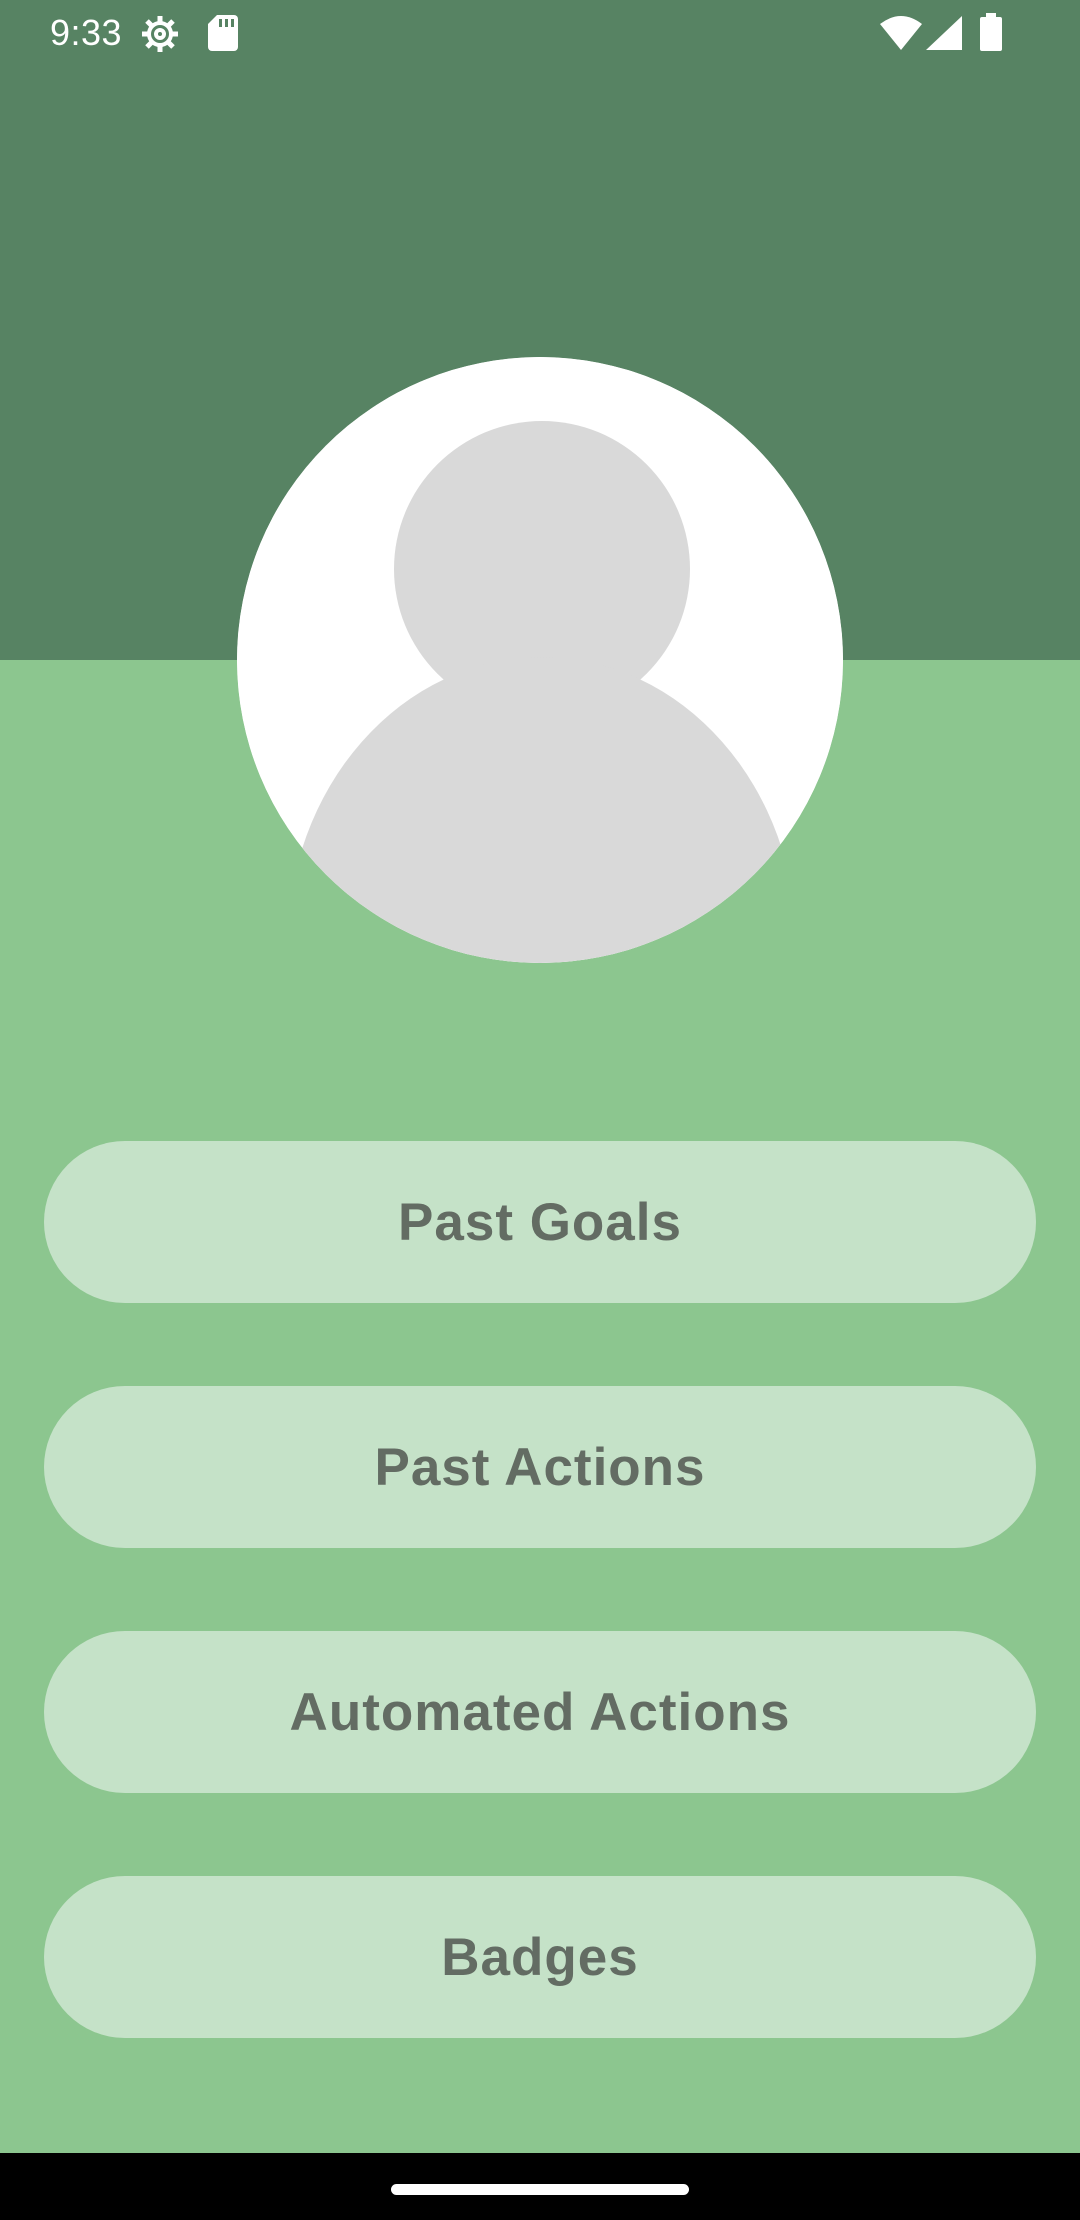  I want to click on automated-actions-button: Automated Actions, so click(540, 1712).